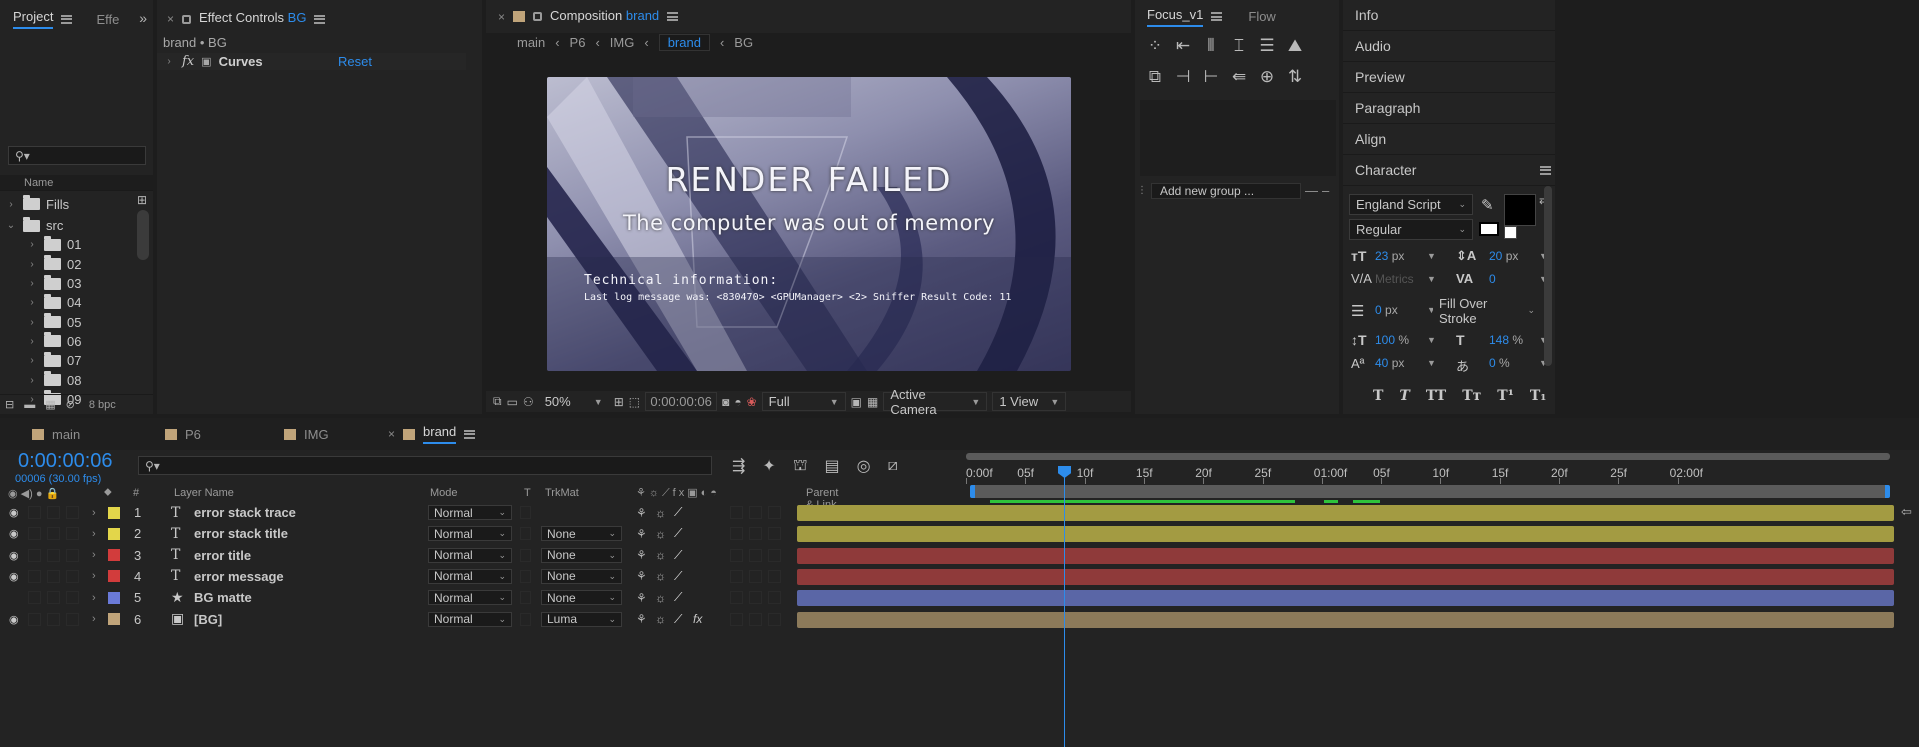 This screenshot has width=1919, height=747. I want to click on transparency-grid-icon: ▦, so click(872, 402).